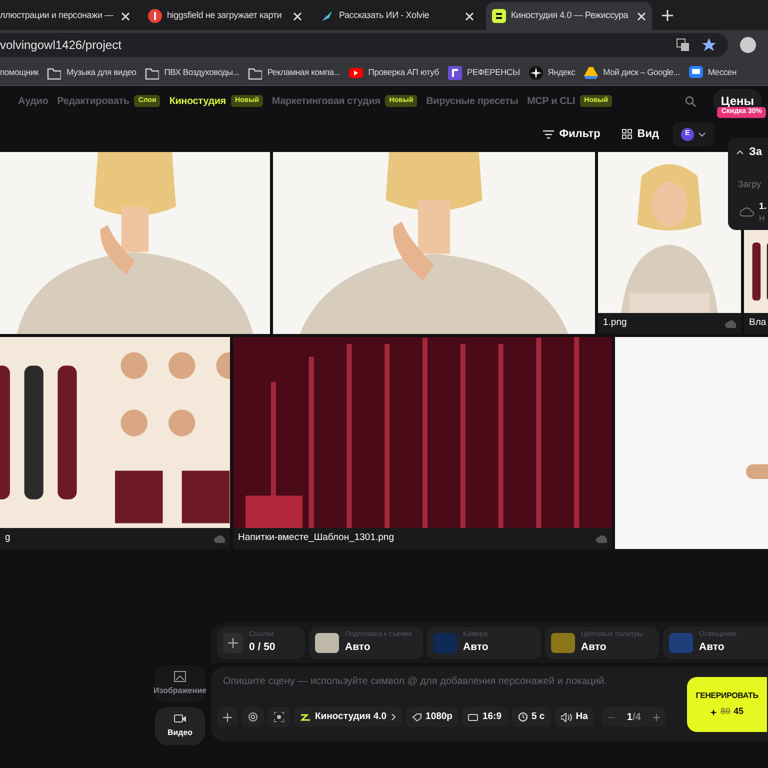  I want to click on drive-icon, so click(591, 73).